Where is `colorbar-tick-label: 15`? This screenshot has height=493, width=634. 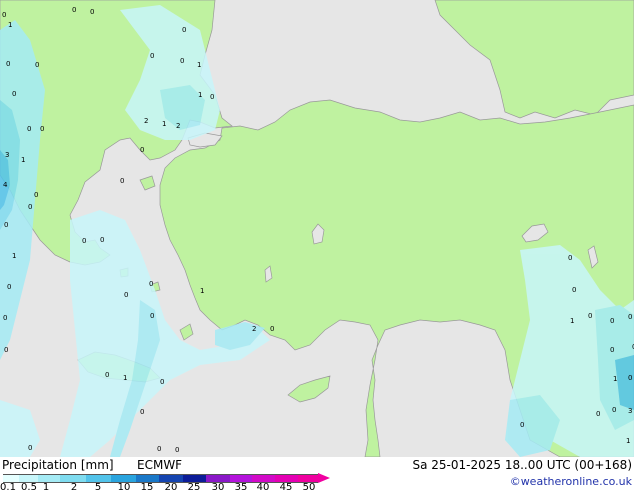 colorbar-tick-label: 15 is located at coordinates (147, 487).